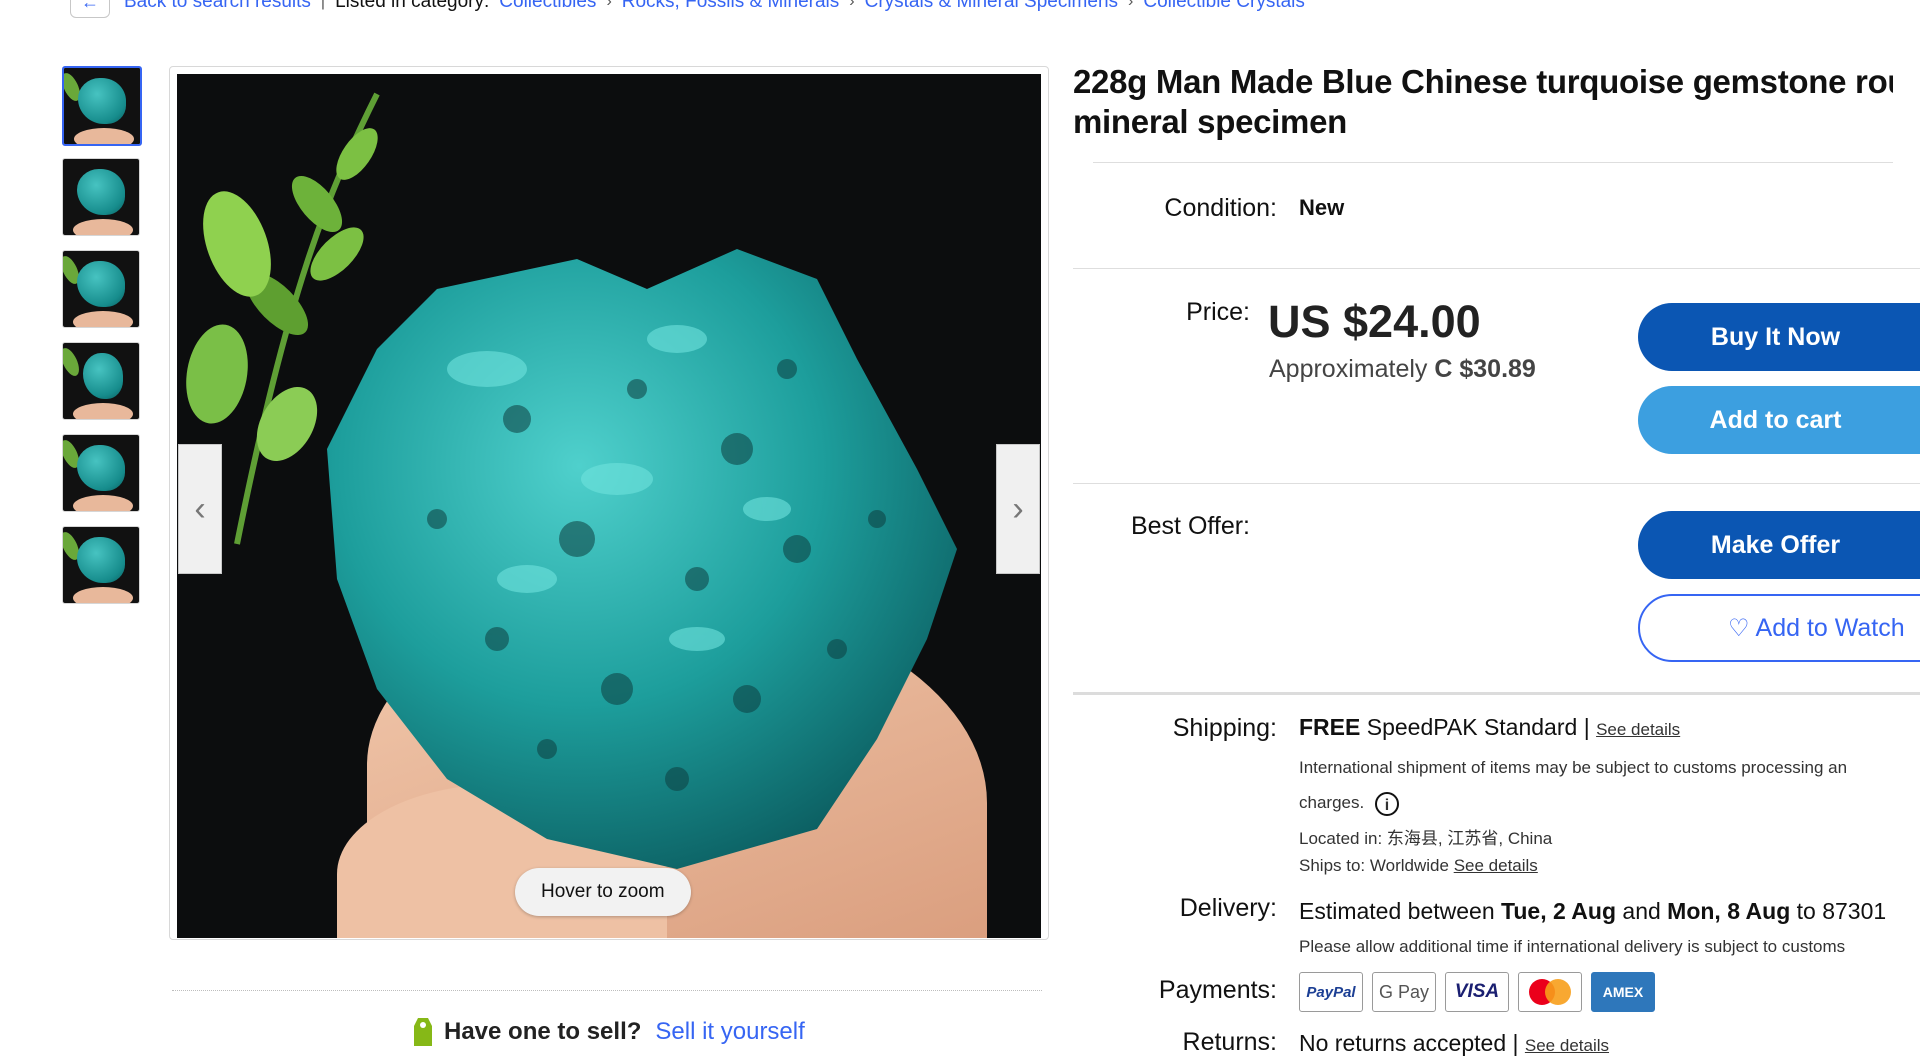 The width and height of the screenshot is (1920, 1057). Describe the element at coordinates (1386, 804) in the screenshot. I see `info-icon: i` at that location.